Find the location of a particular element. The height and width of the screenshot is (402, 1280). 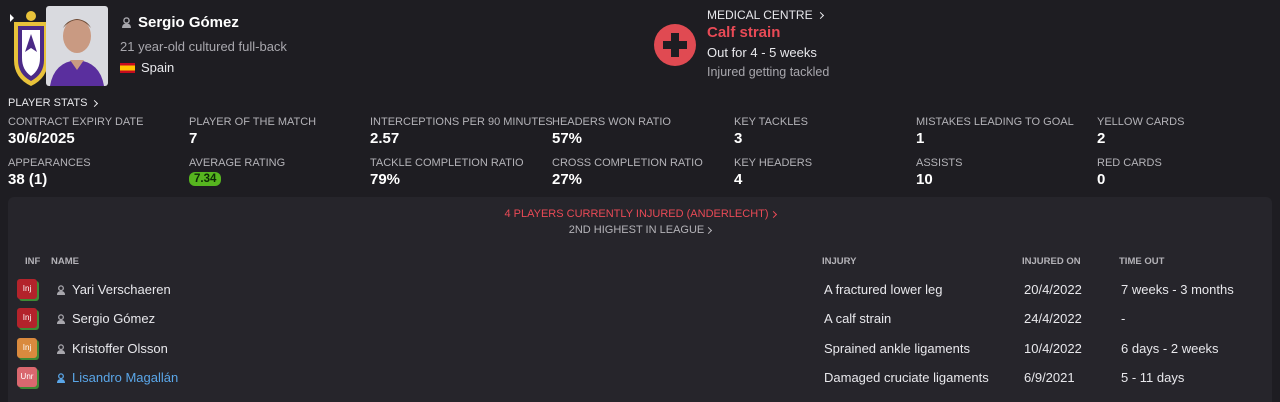

stat-value: 79% is located at coordinates (385, 179).